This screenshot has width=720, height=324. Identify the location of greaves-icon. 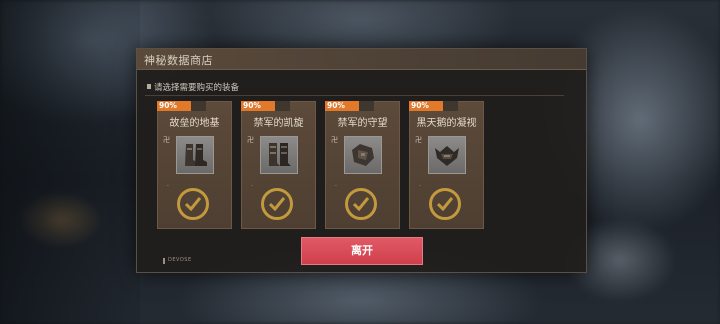
(280, 154).